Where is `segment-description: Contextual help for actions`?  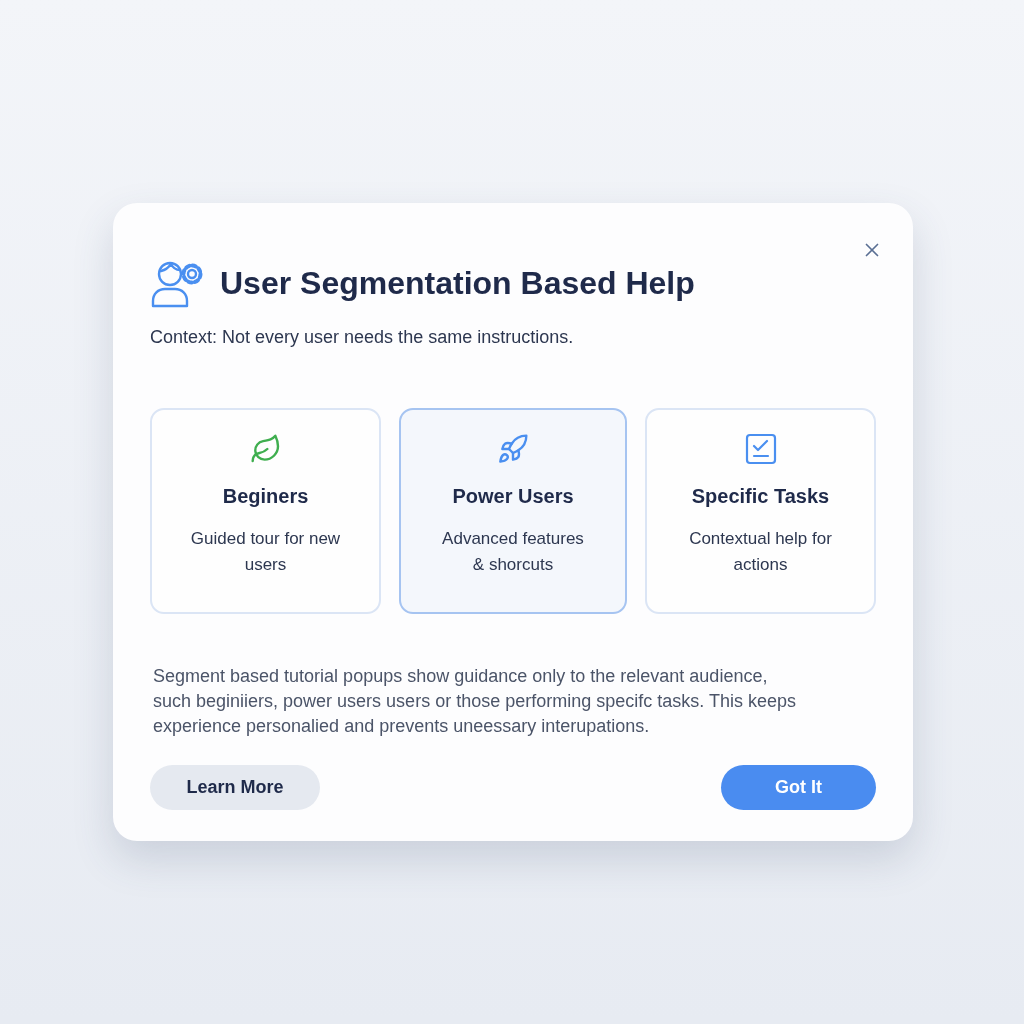
segment-description: Contextual help for actions is located at coordinates (760, 552).